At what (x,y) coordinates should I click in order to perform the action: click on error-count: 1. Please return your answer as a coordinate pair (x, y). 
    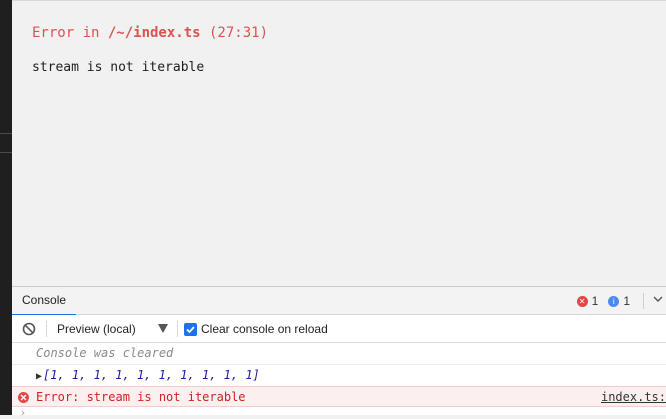
    Looking at the image, I should click on (595, 301).